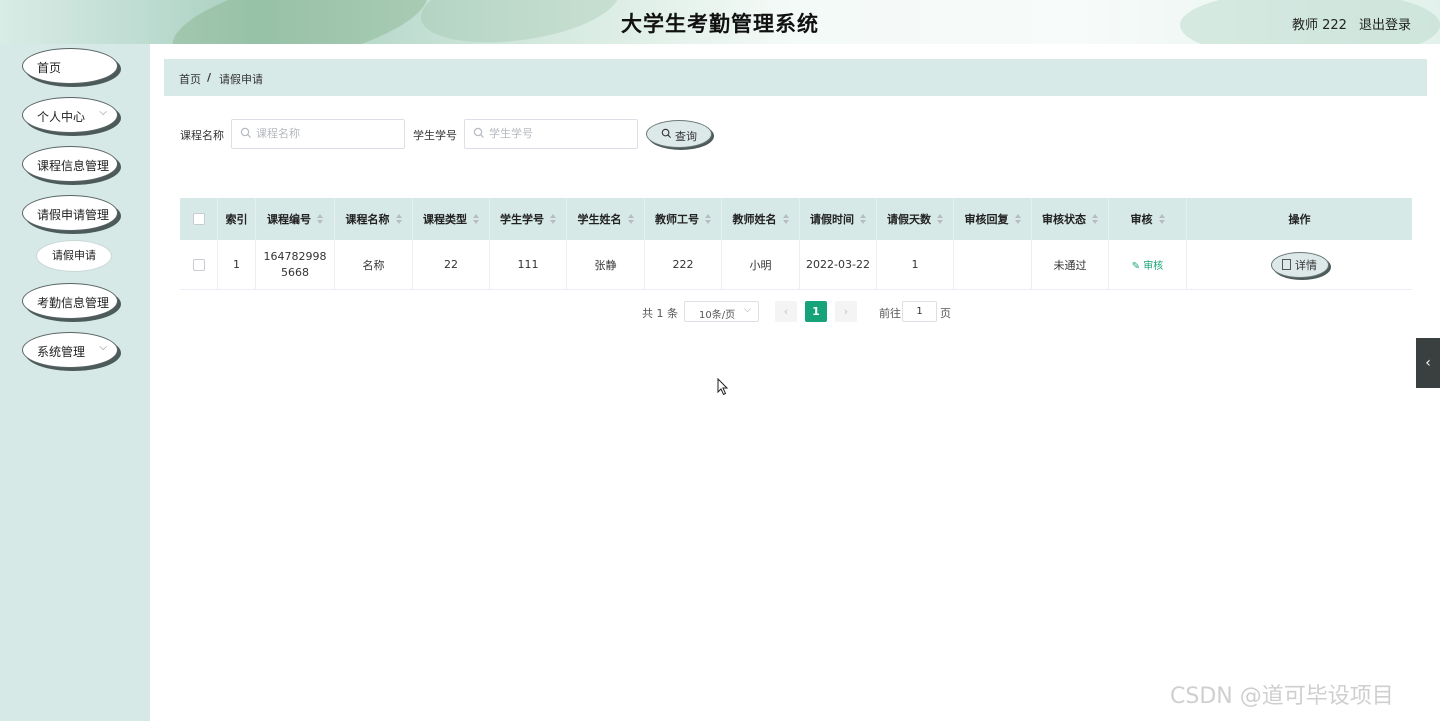 This screenshot has height=721, width=1440. I want to click on breadcrumb: 首页 / 请假申请, so click(795, 77).